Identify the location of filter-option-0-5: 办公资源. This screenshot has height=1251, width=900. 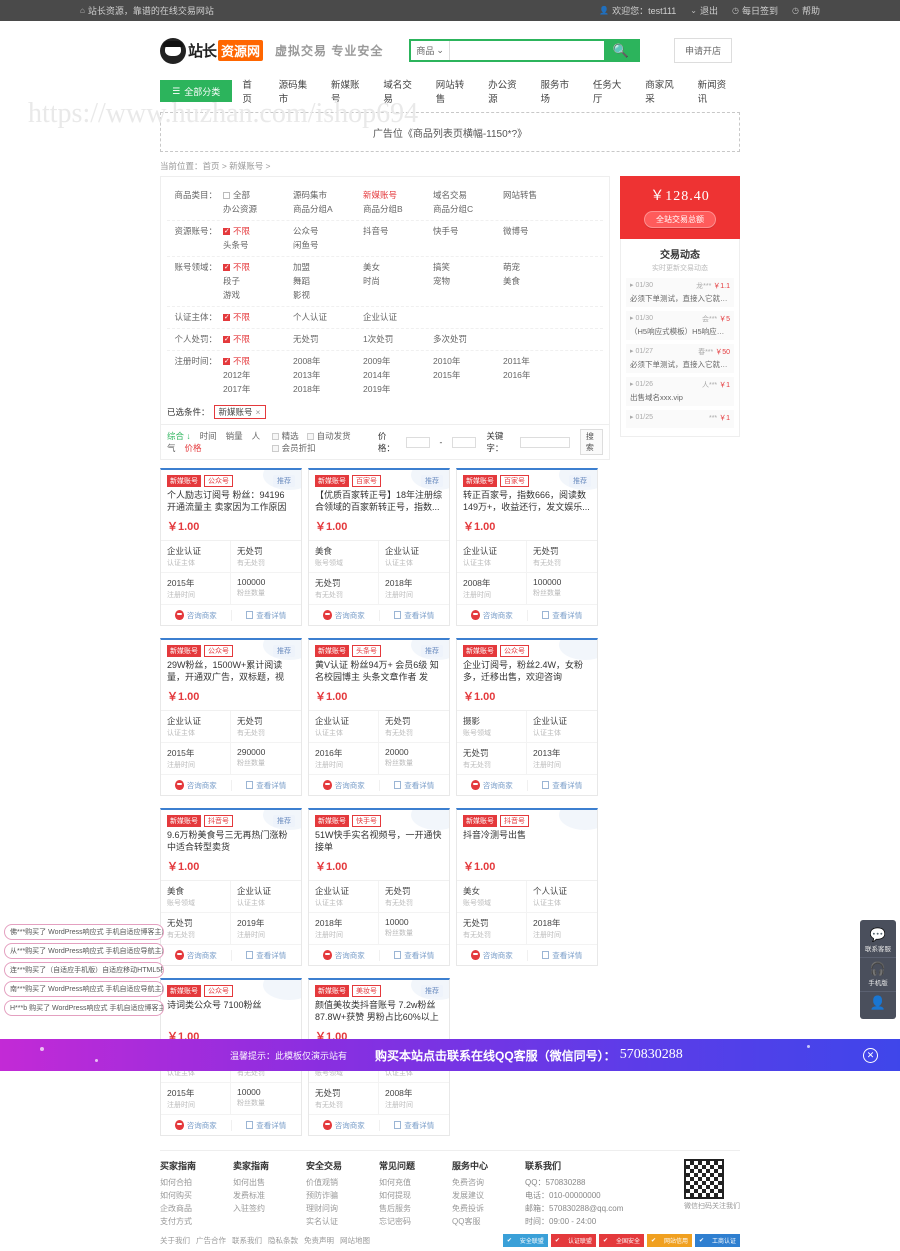
(258, 209).